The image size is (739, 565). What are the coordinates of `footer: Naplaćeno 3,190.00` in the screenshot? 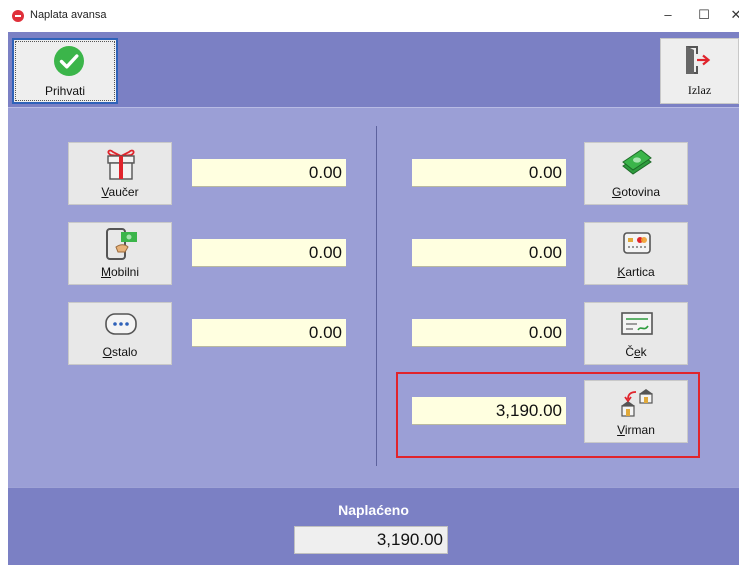 It's located at (373, 526).